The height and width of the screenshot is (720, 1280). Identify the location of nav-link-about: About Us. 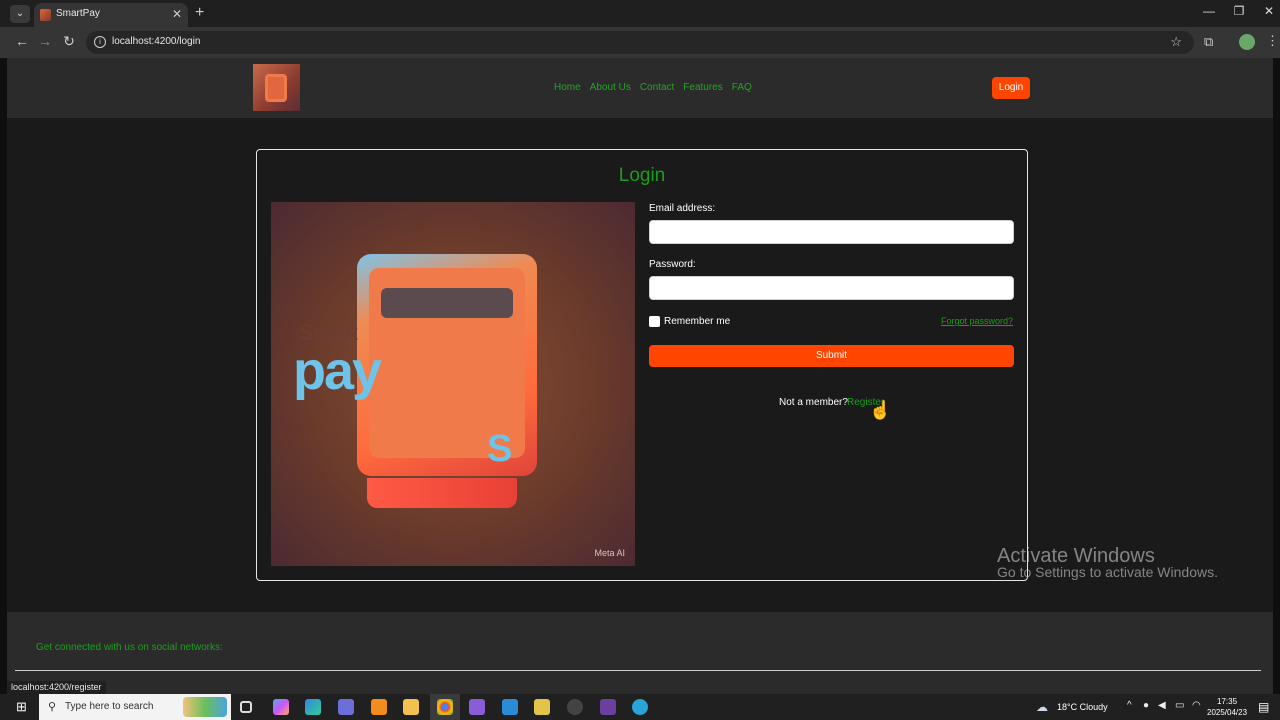
(610, 87).